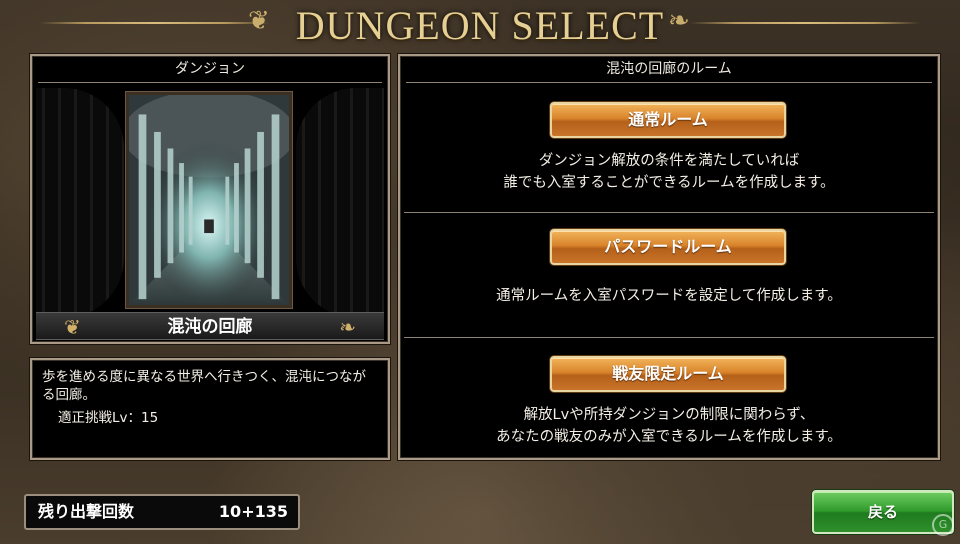 This screenshot has height=544, width=960. I want to click on normal-room-button: 通常ルーム, so click(668, 120).